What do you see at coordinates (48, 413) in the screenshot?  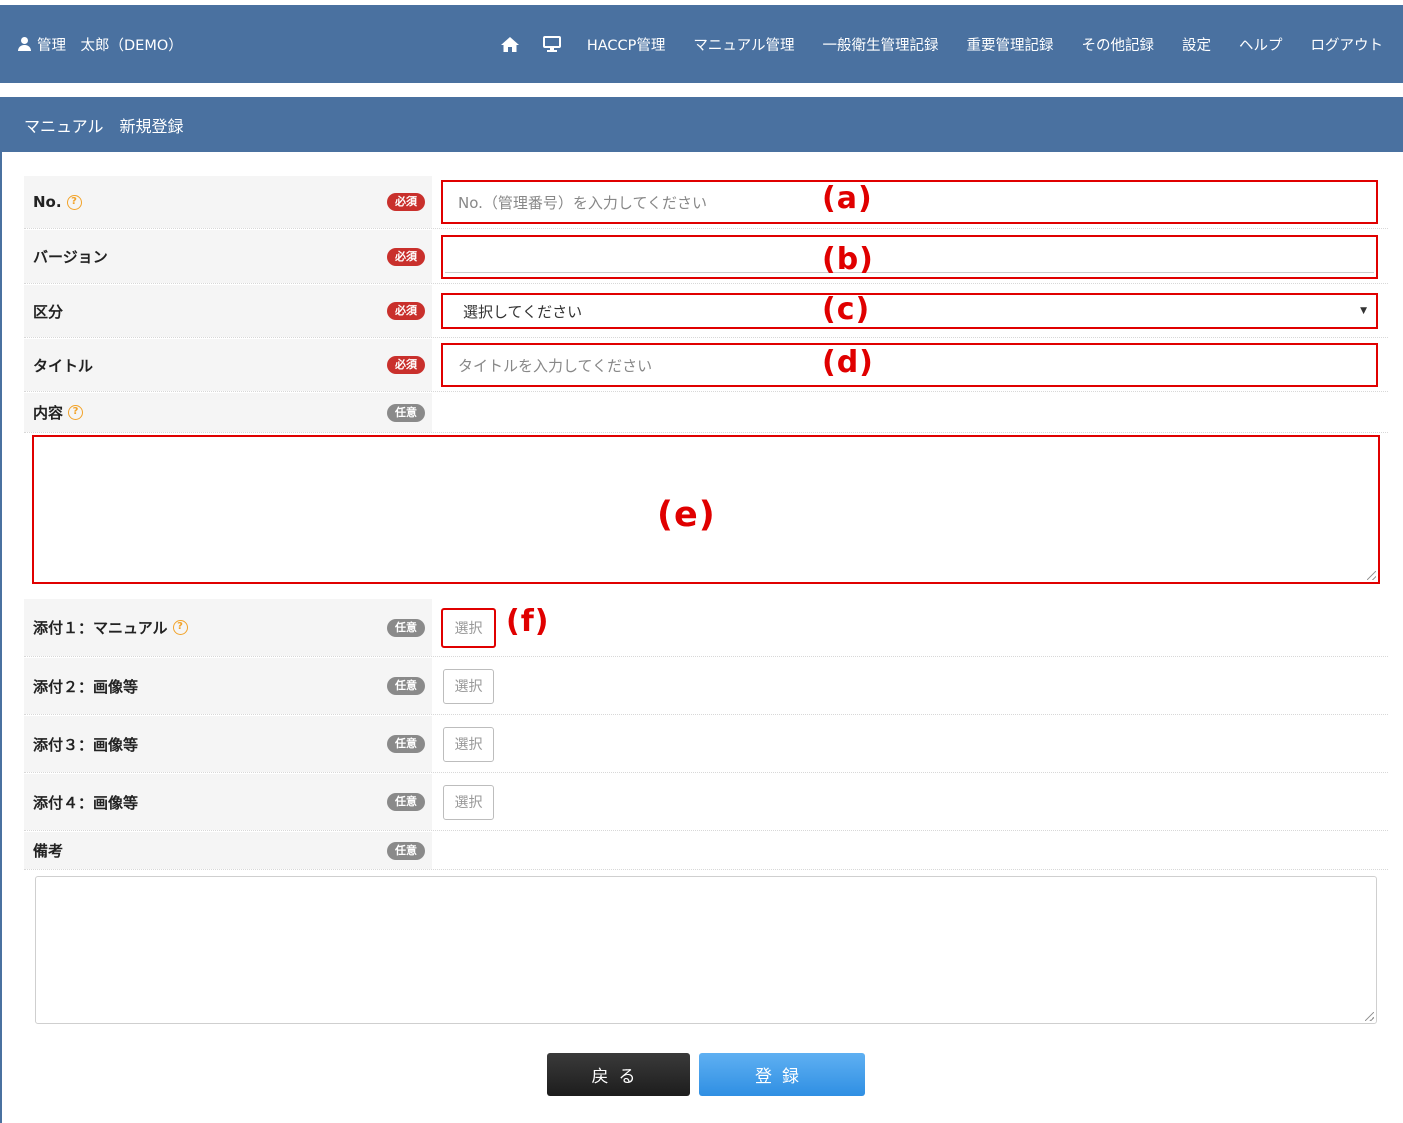 I see `label-content-text: 内容` at bounding box center [48, 413].